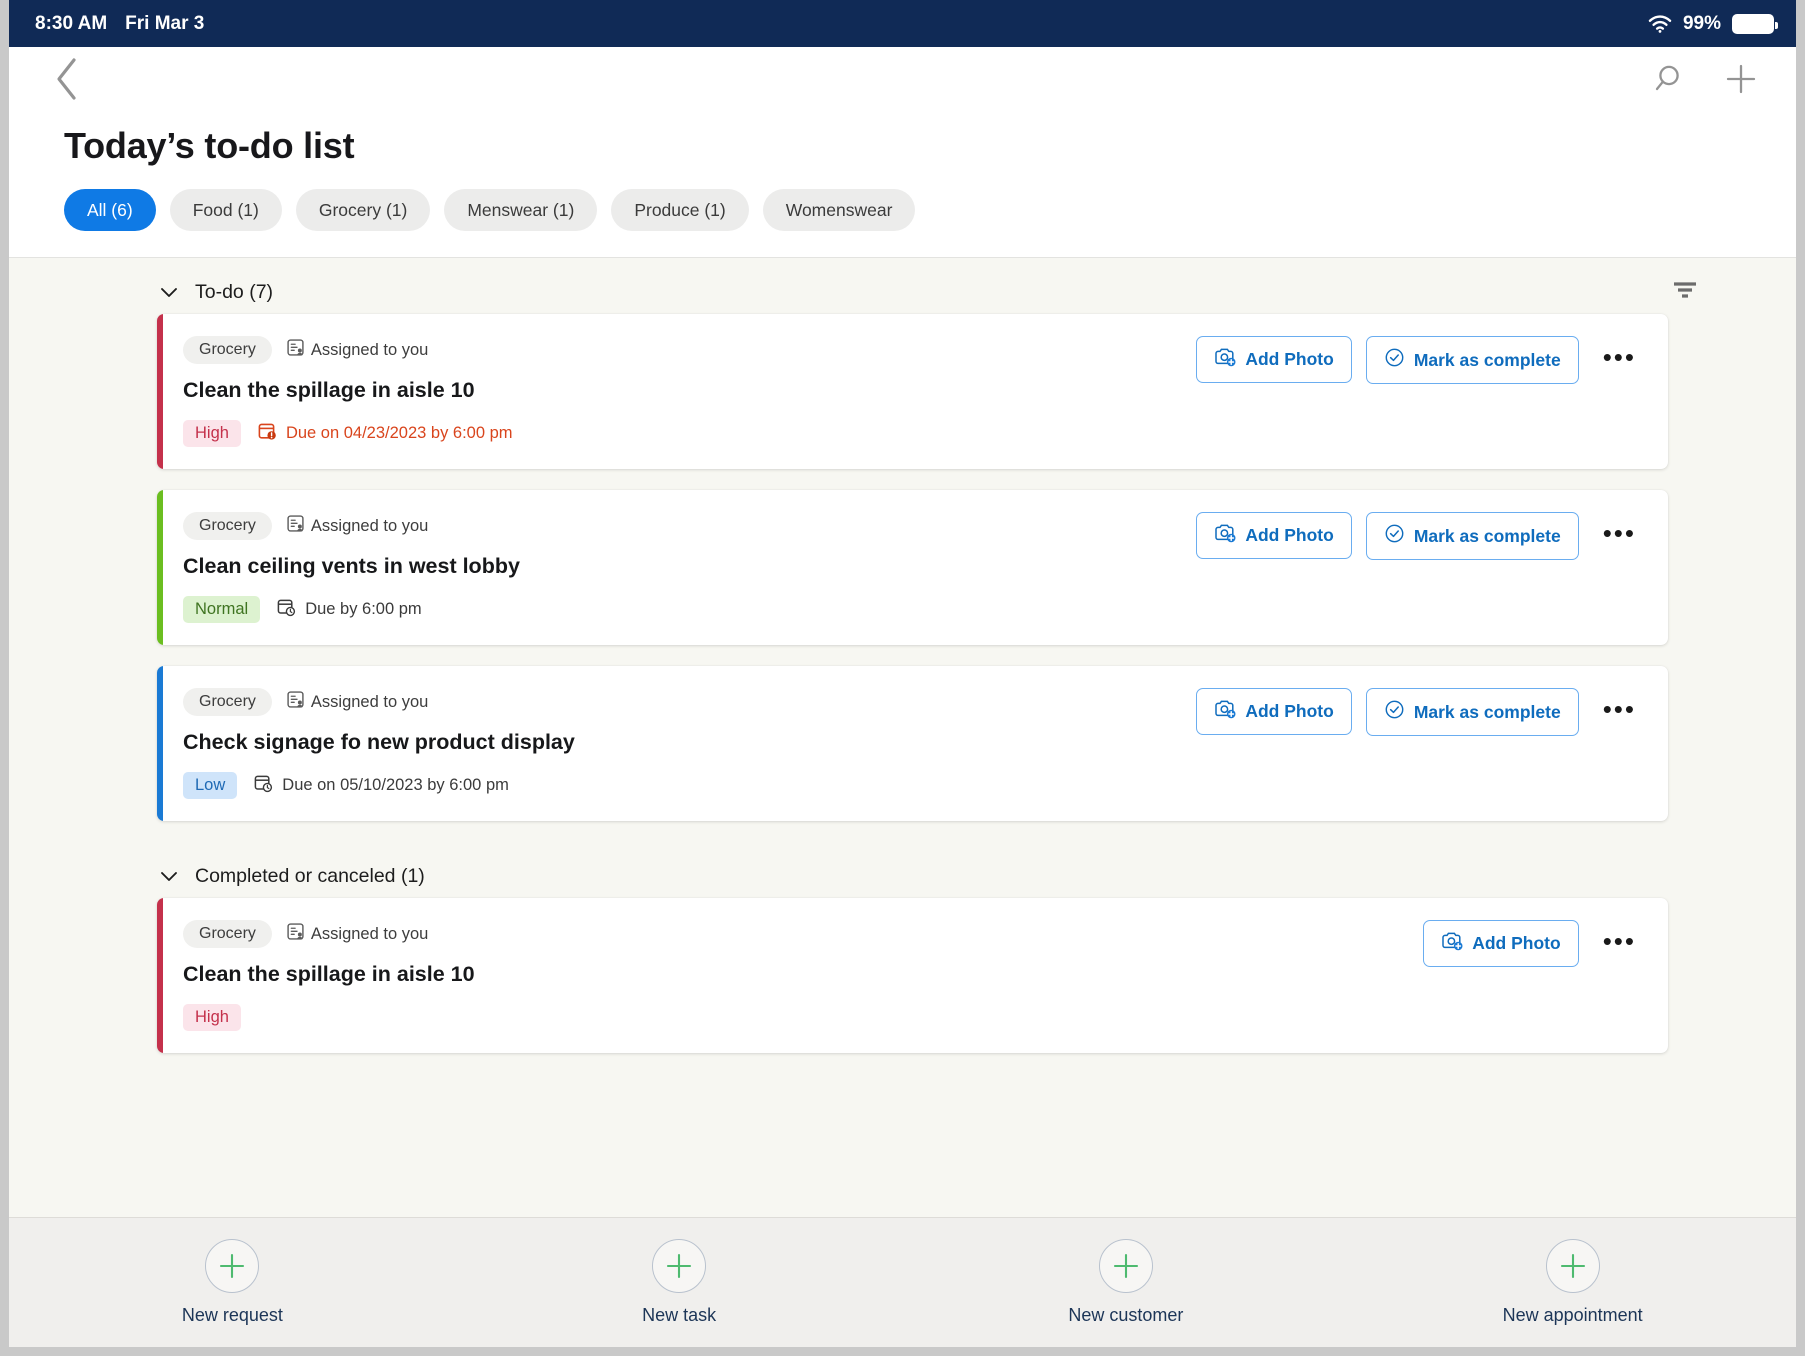 This screenshot has width=1805, height=1356. I want to click on chip-label: Grocery (1), so click(363, 209).